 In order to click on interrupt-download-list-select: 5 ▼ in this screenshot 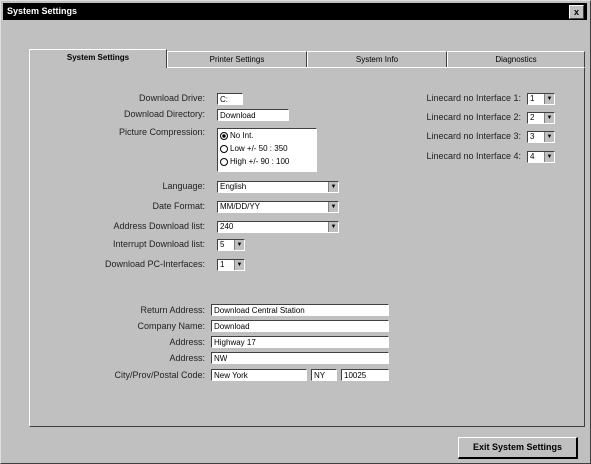, I will do `click(231, 245)`.